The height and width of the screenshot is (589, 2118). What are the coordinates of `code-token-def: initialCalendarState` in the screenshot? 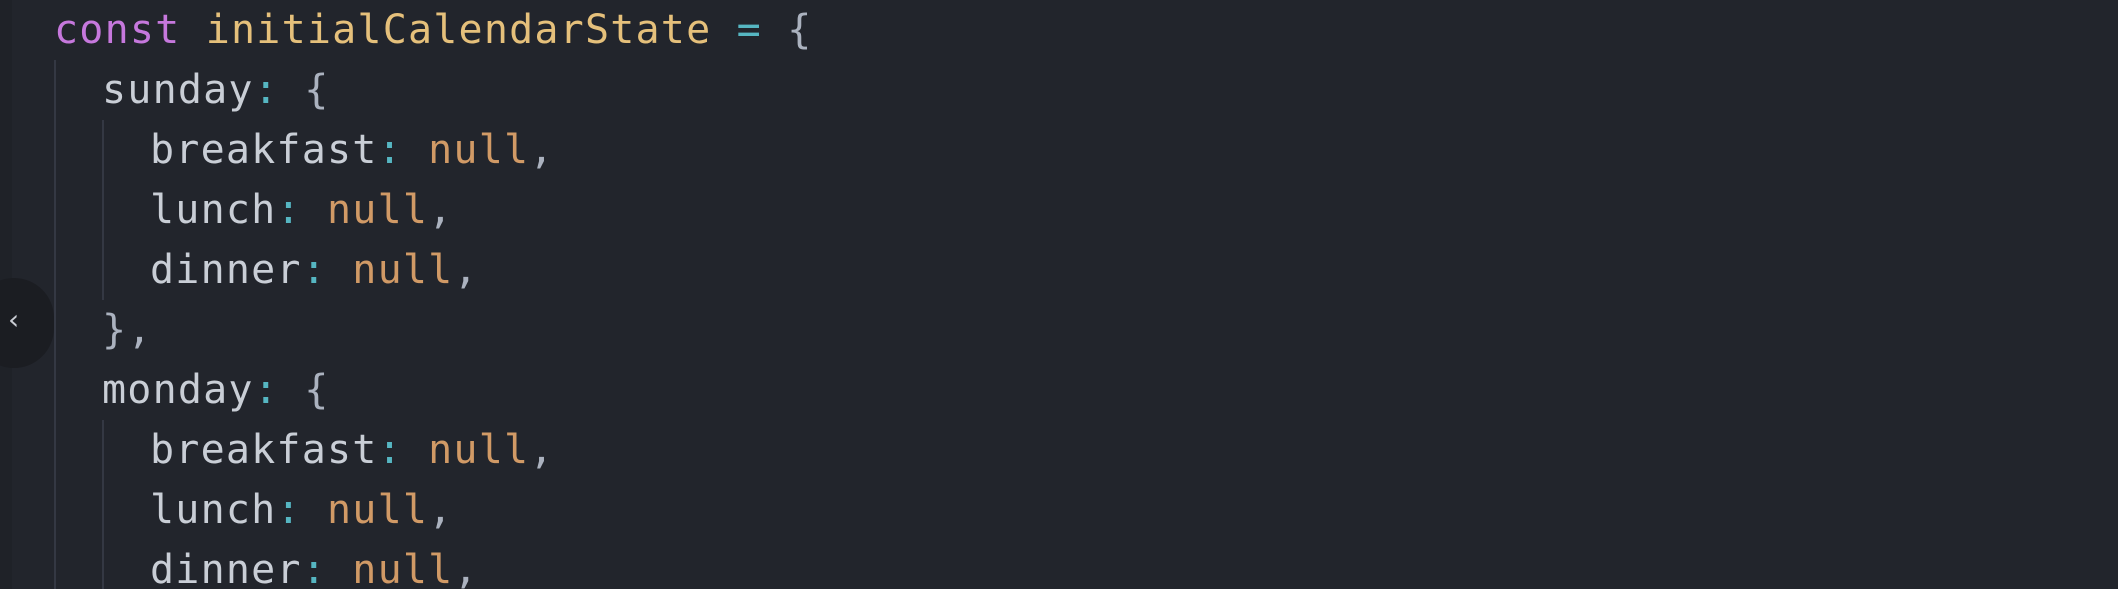 It's located at (458, 30).